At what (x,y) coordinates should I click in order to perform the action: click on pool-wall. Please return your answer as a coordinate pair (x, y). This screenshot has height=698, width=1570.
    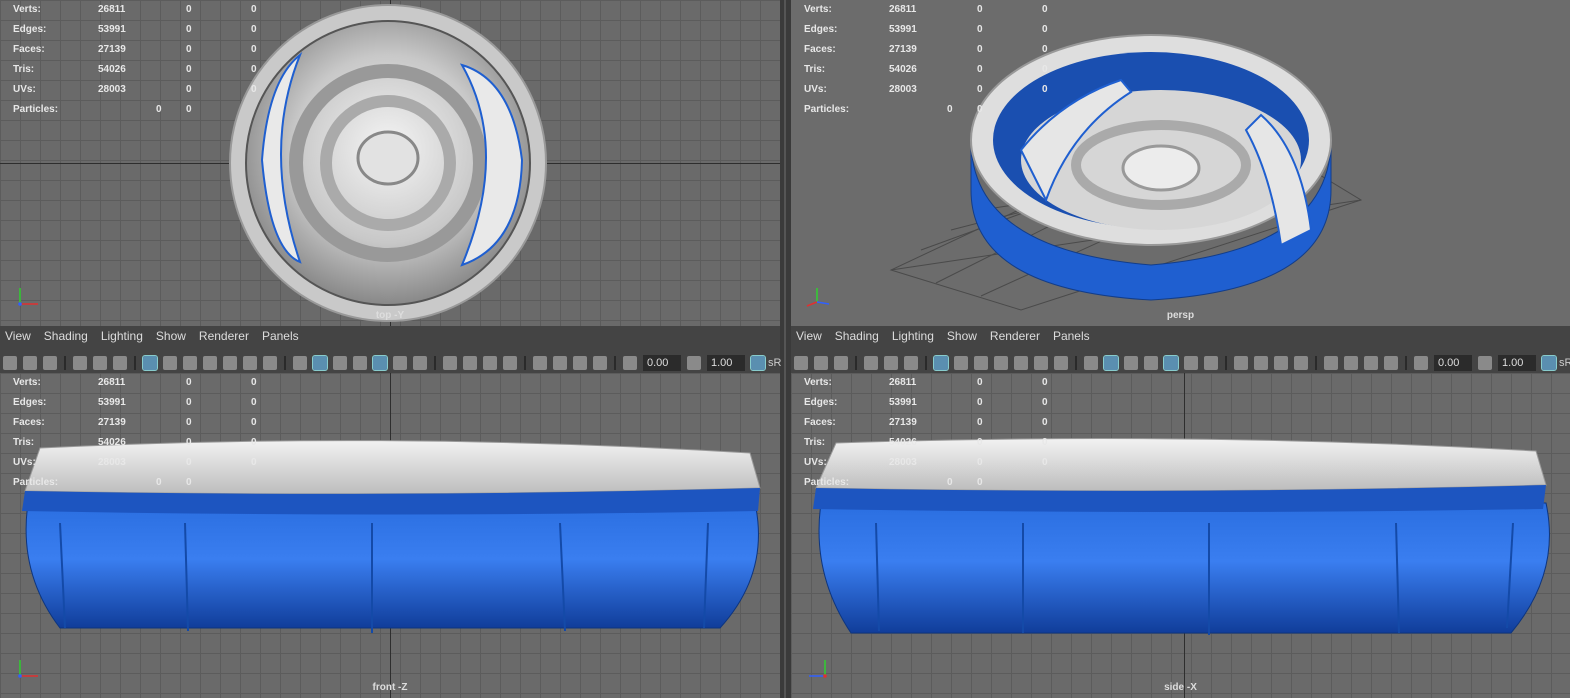
    Looking at the image, I should click on (1184, 568).